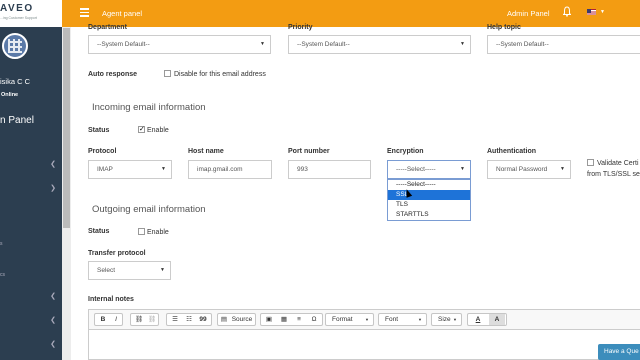 Image resolution: width=640 pixels, height=360 pixels. What do you see at coordinates (528, 13) in the screenshot?
I see `admin-panel-link: Admin Panel` at bounding box center [528, 13].